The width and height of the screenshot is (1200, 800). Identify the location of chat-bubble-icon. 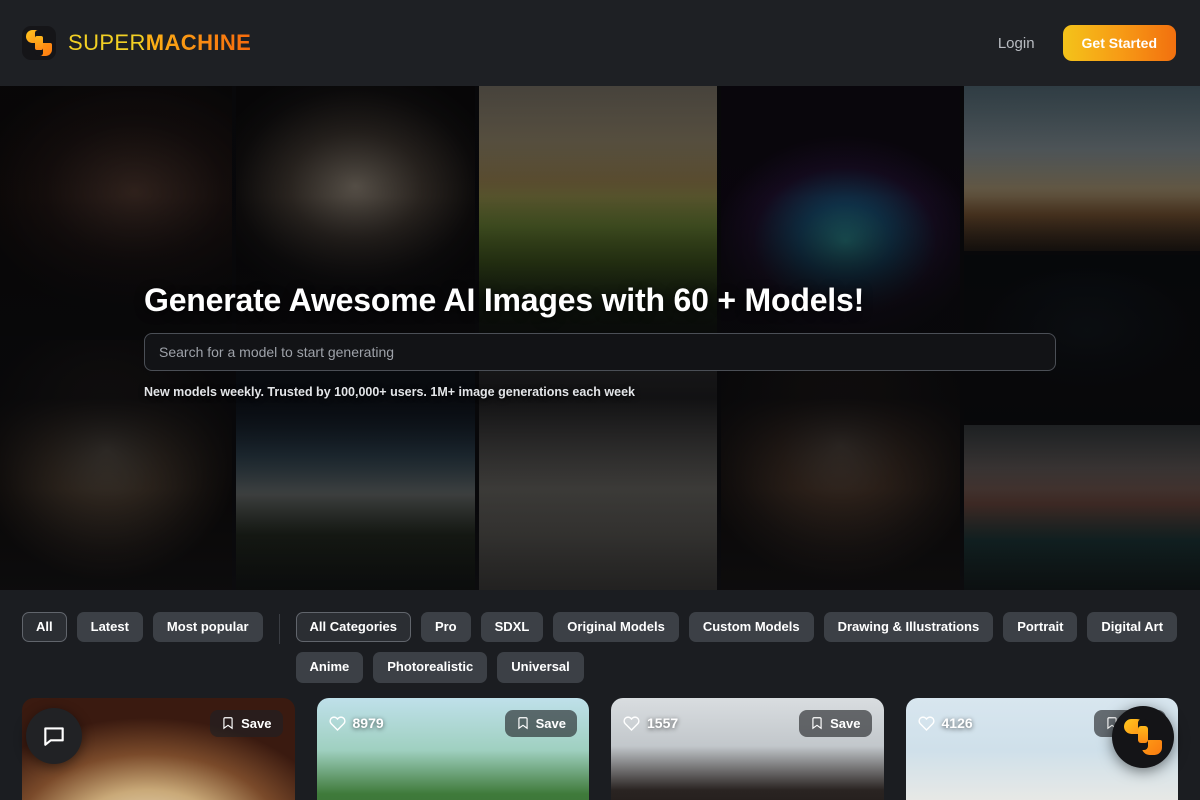
(54, 736).